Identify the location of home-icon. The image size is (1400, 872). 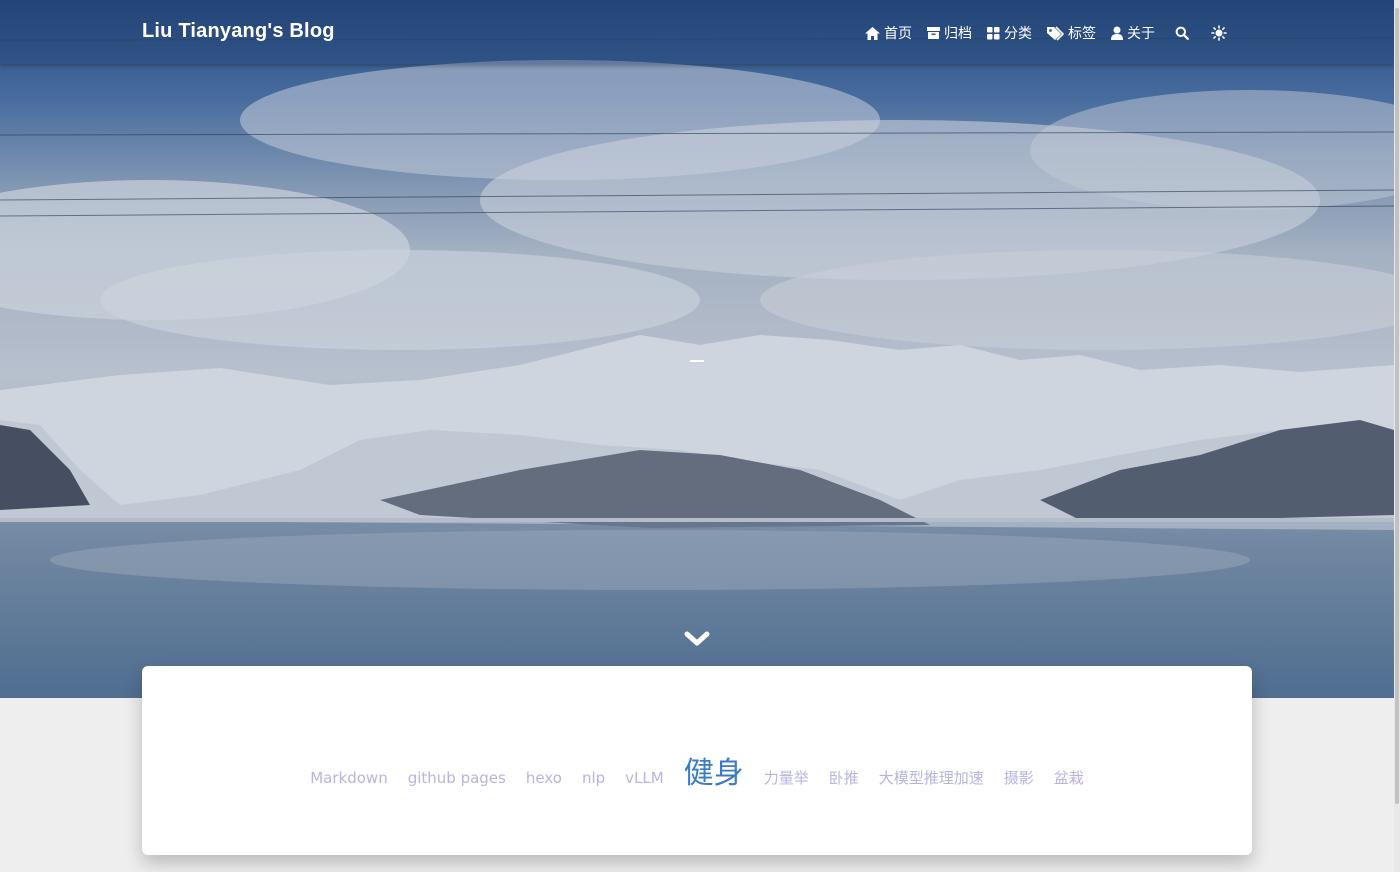
(872, 33).